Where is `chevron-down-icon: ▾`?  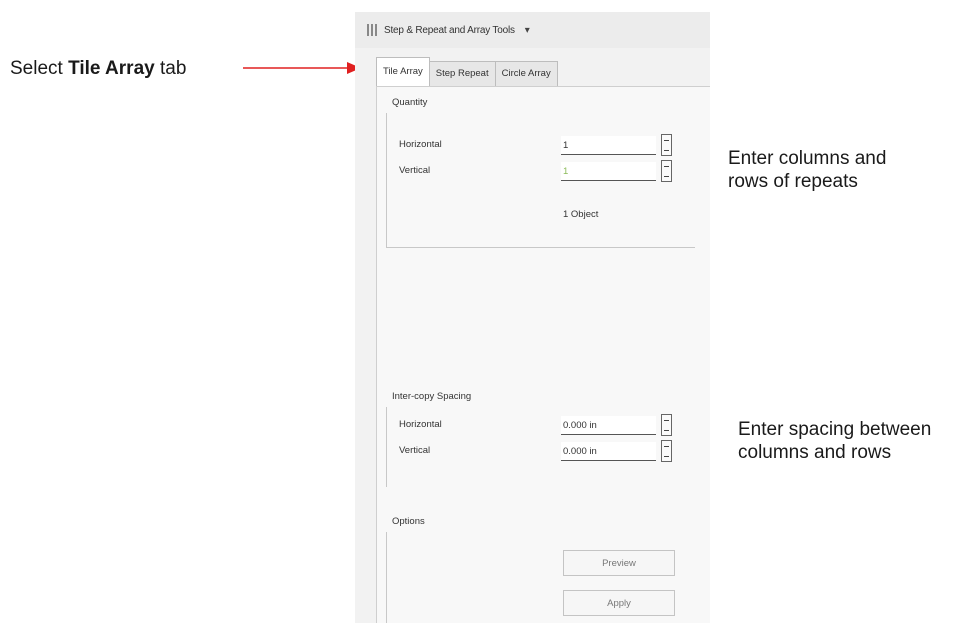 chevron-down-icon: ▾ is located at coordinates (527, 30).